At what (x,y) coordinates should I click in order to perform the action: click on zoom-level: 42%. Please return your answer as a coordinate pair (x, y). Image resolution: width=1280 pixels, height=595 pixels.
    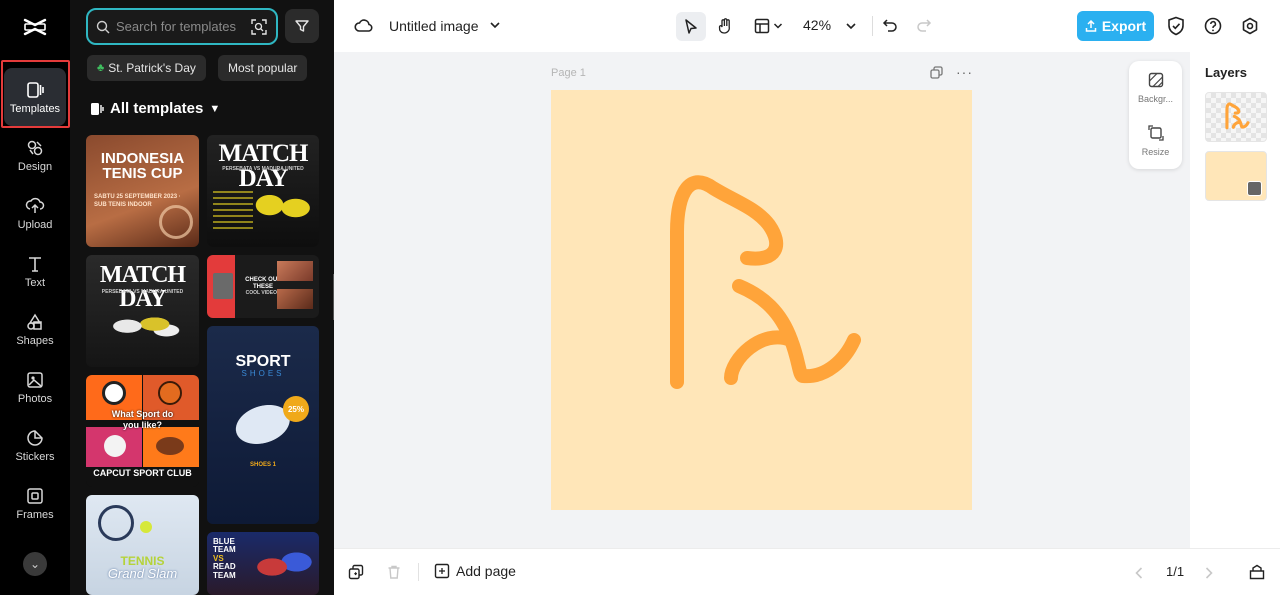
    Looking at the image, I should click on (817, 25).